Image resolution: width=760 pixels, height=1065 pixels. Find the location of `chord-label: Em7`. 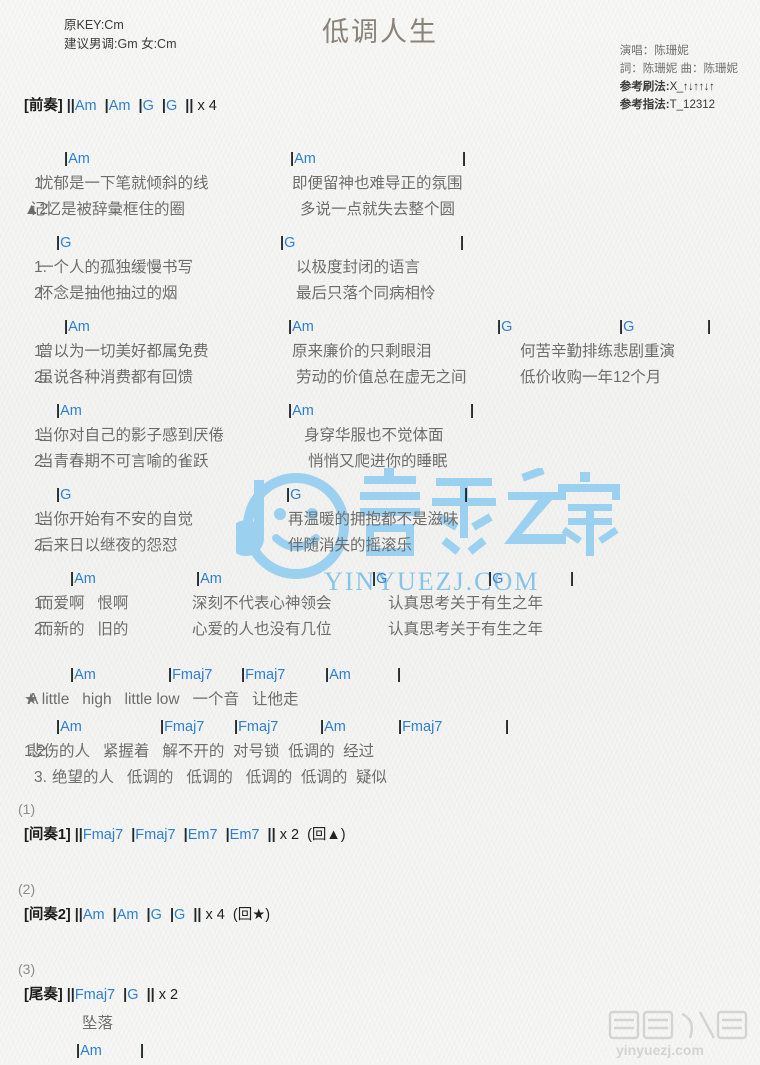

chord-label: Em7 is located at coordinates (202, 835).